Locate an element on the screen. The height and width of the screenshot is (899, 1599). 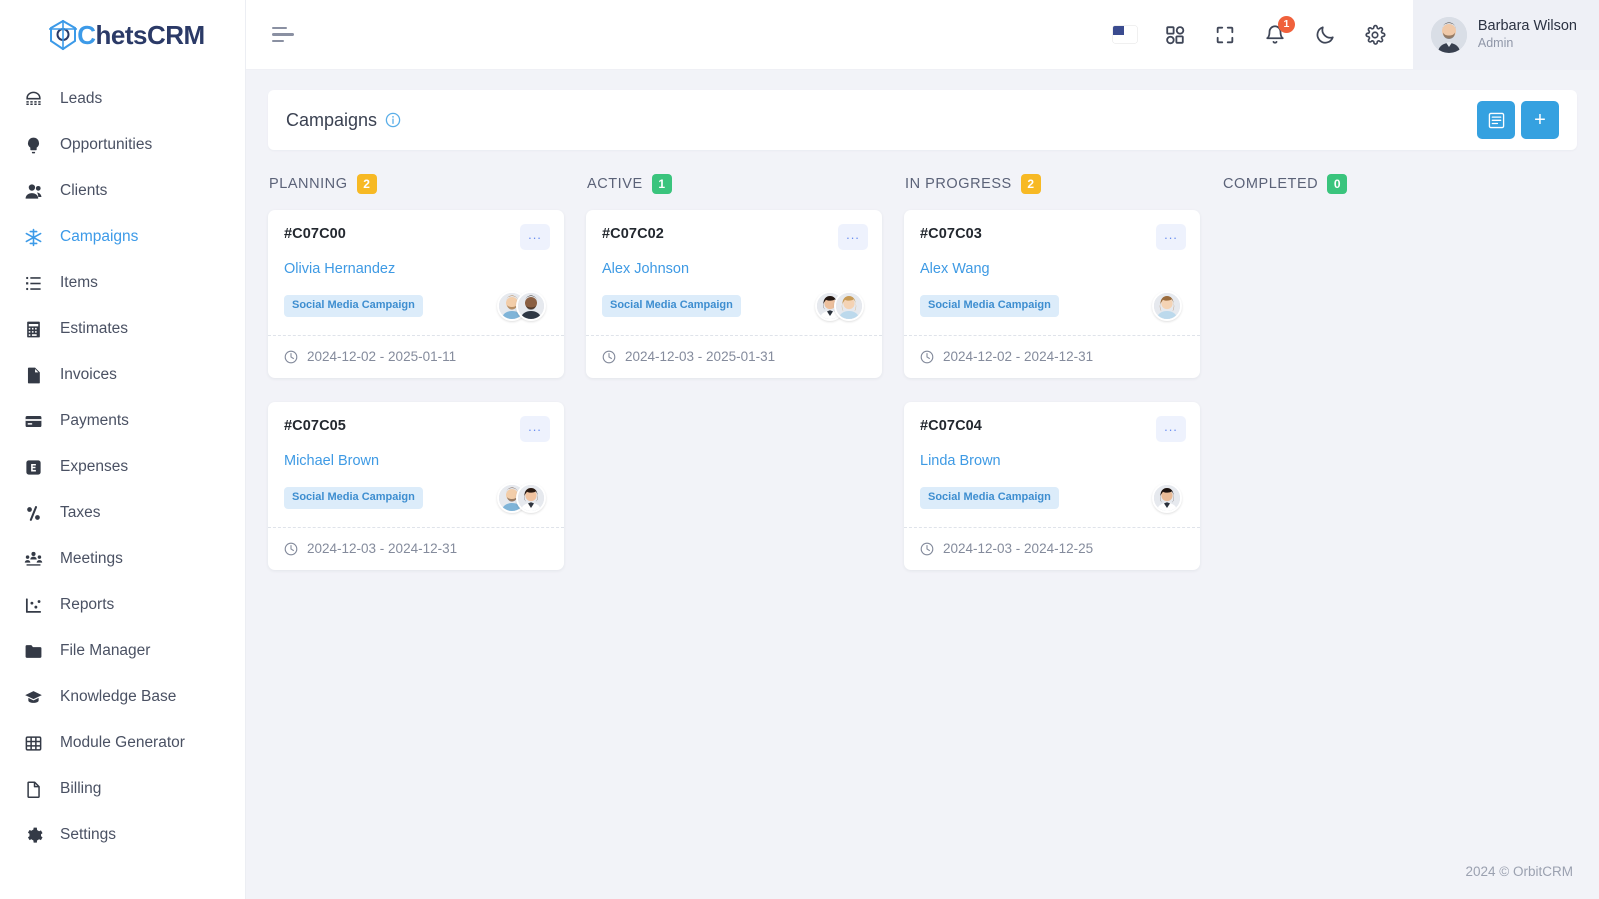
column-header: ACTIVE 1 is located at coordinates (734, 184).